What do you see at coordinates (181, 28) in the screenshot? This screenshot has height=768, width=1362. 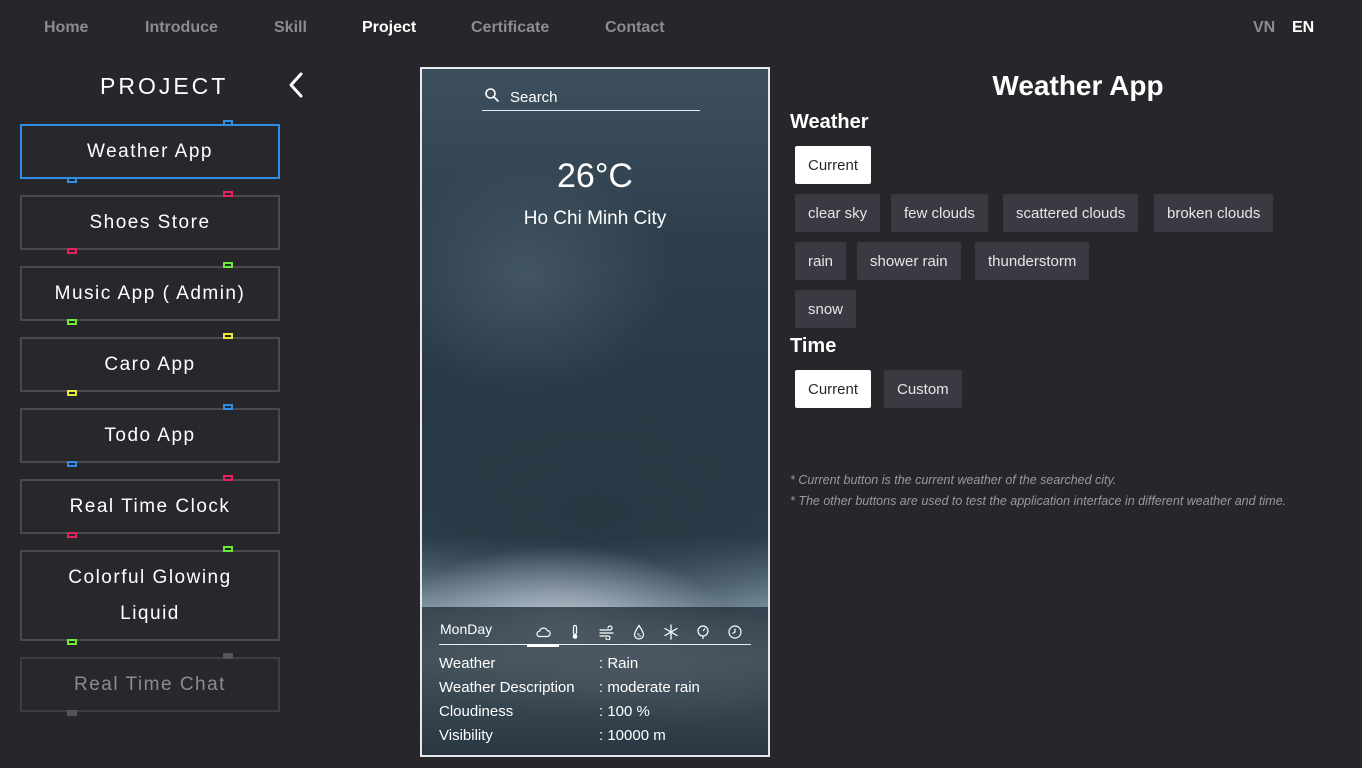 I see `nav-introduce: Introduce` at bounding box center [181, 28].